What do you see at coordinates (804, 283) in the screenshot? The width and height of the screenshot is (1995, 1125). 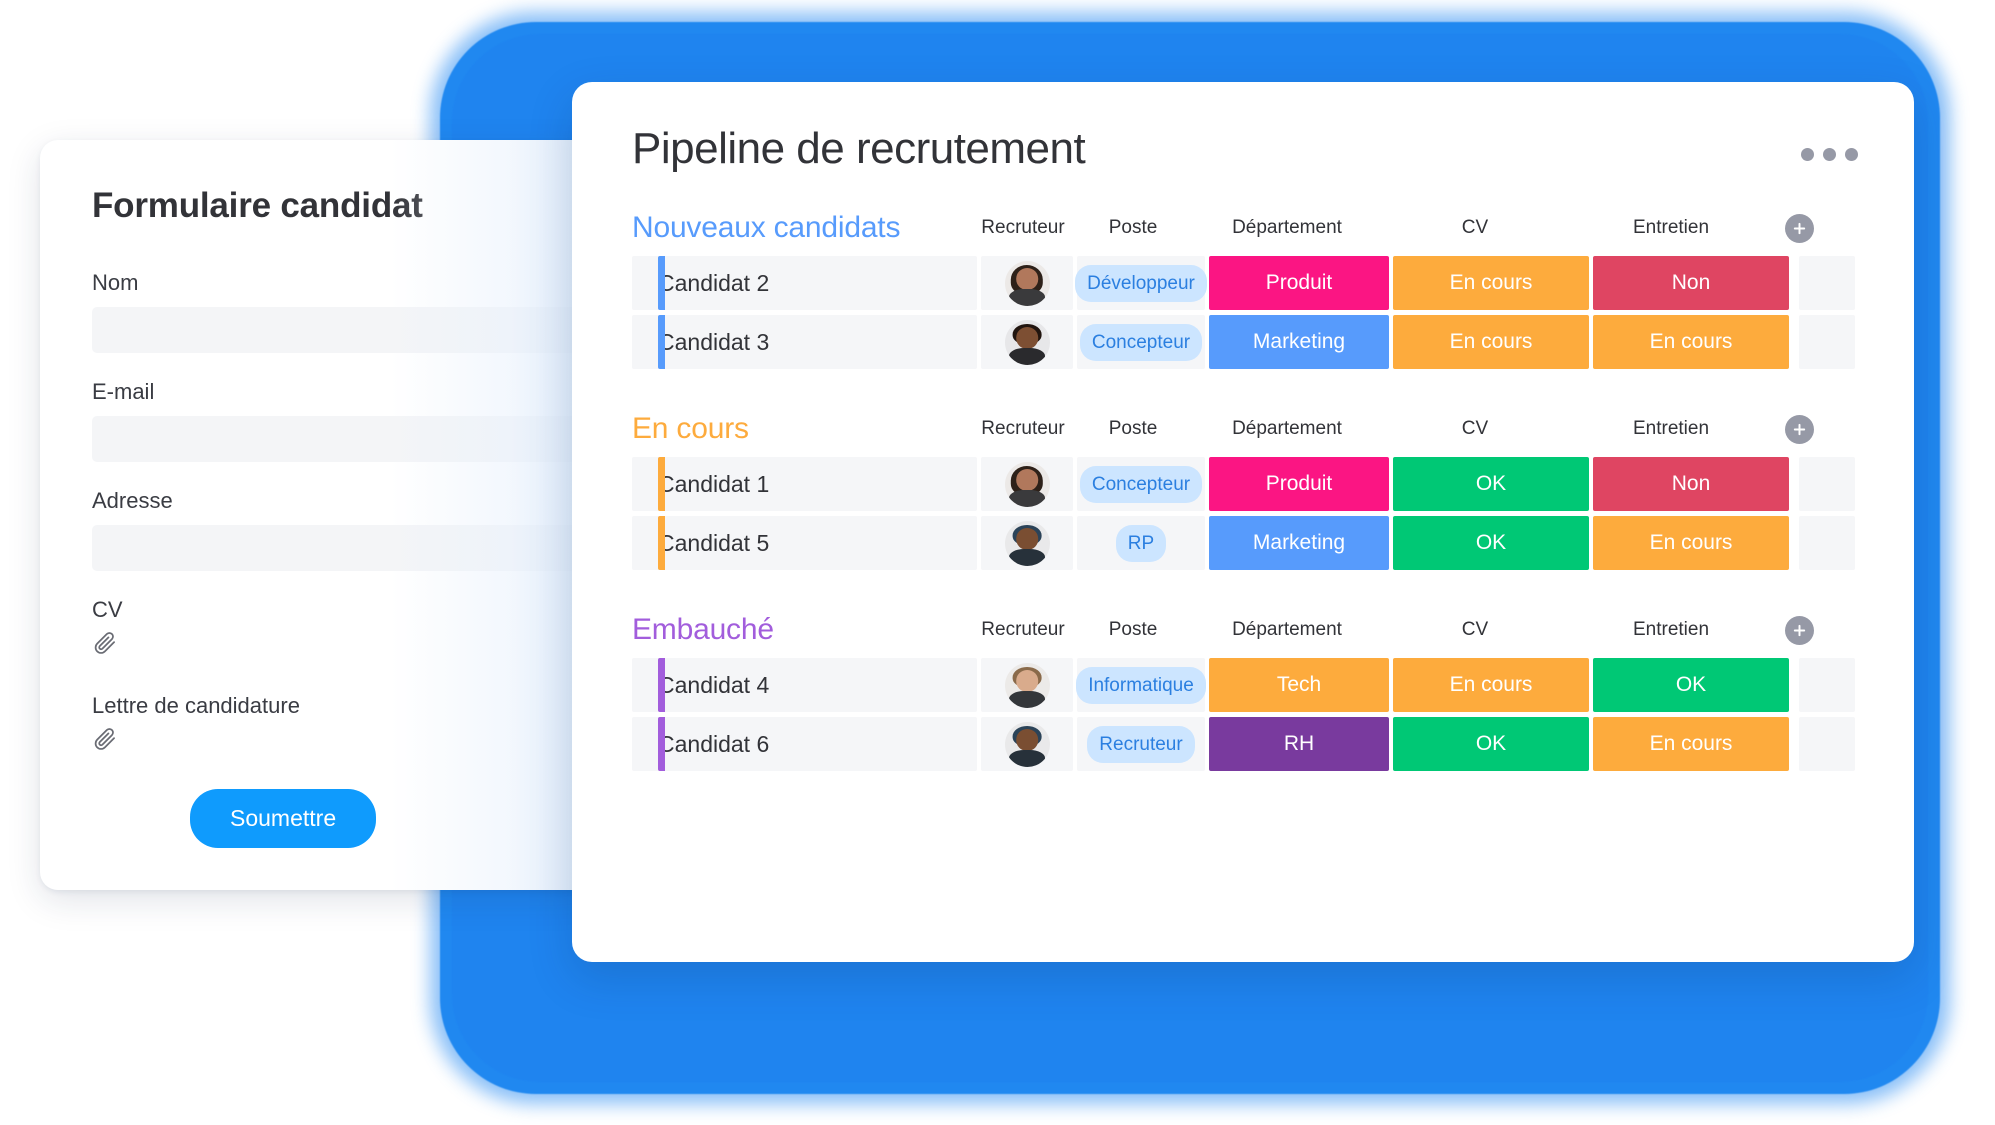 I see `row-name-cell: Candidat 2` at bounding box center [804, 283].